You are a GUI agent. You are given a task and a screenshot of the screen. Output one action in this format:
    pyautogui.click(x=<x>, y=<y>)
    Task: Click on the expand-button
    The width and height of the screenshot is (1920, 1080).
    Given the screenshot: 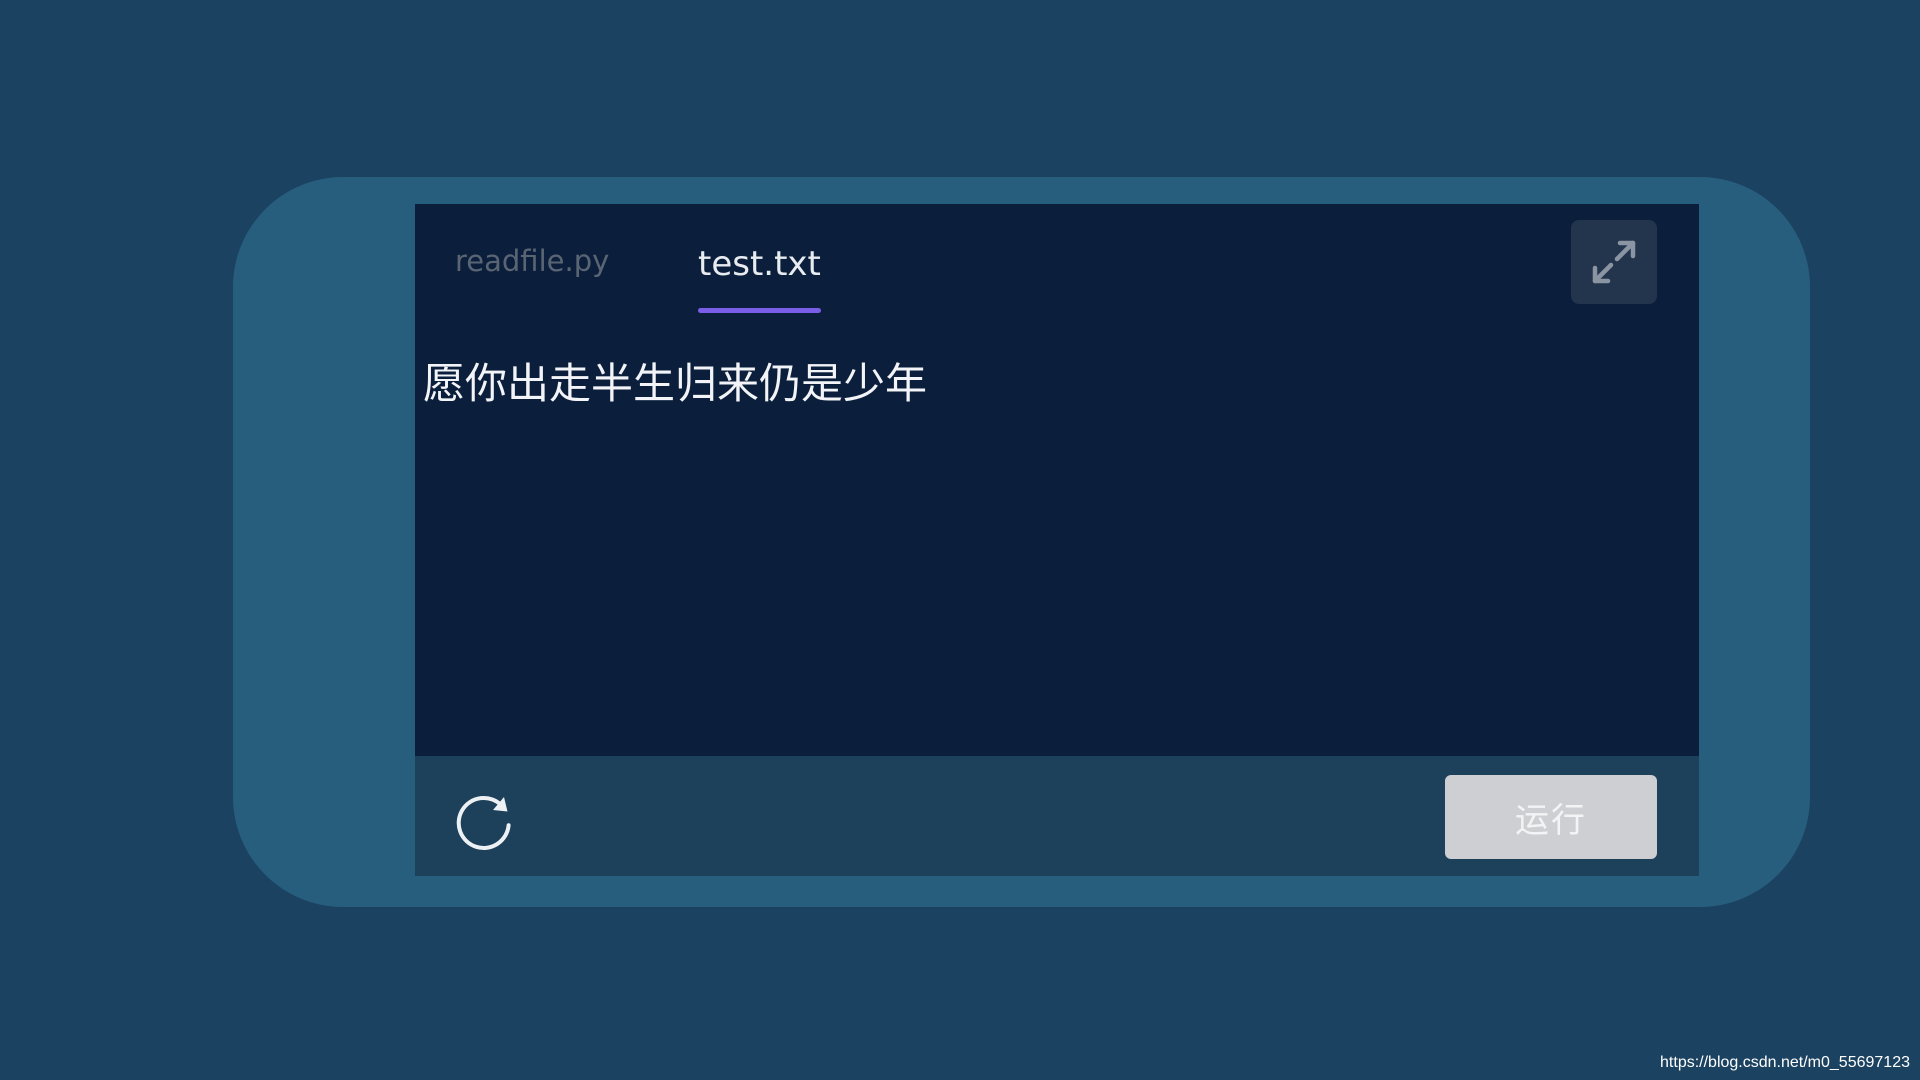 What is the action you would take?
    pyautogui.click(x=1614, y=262)
    